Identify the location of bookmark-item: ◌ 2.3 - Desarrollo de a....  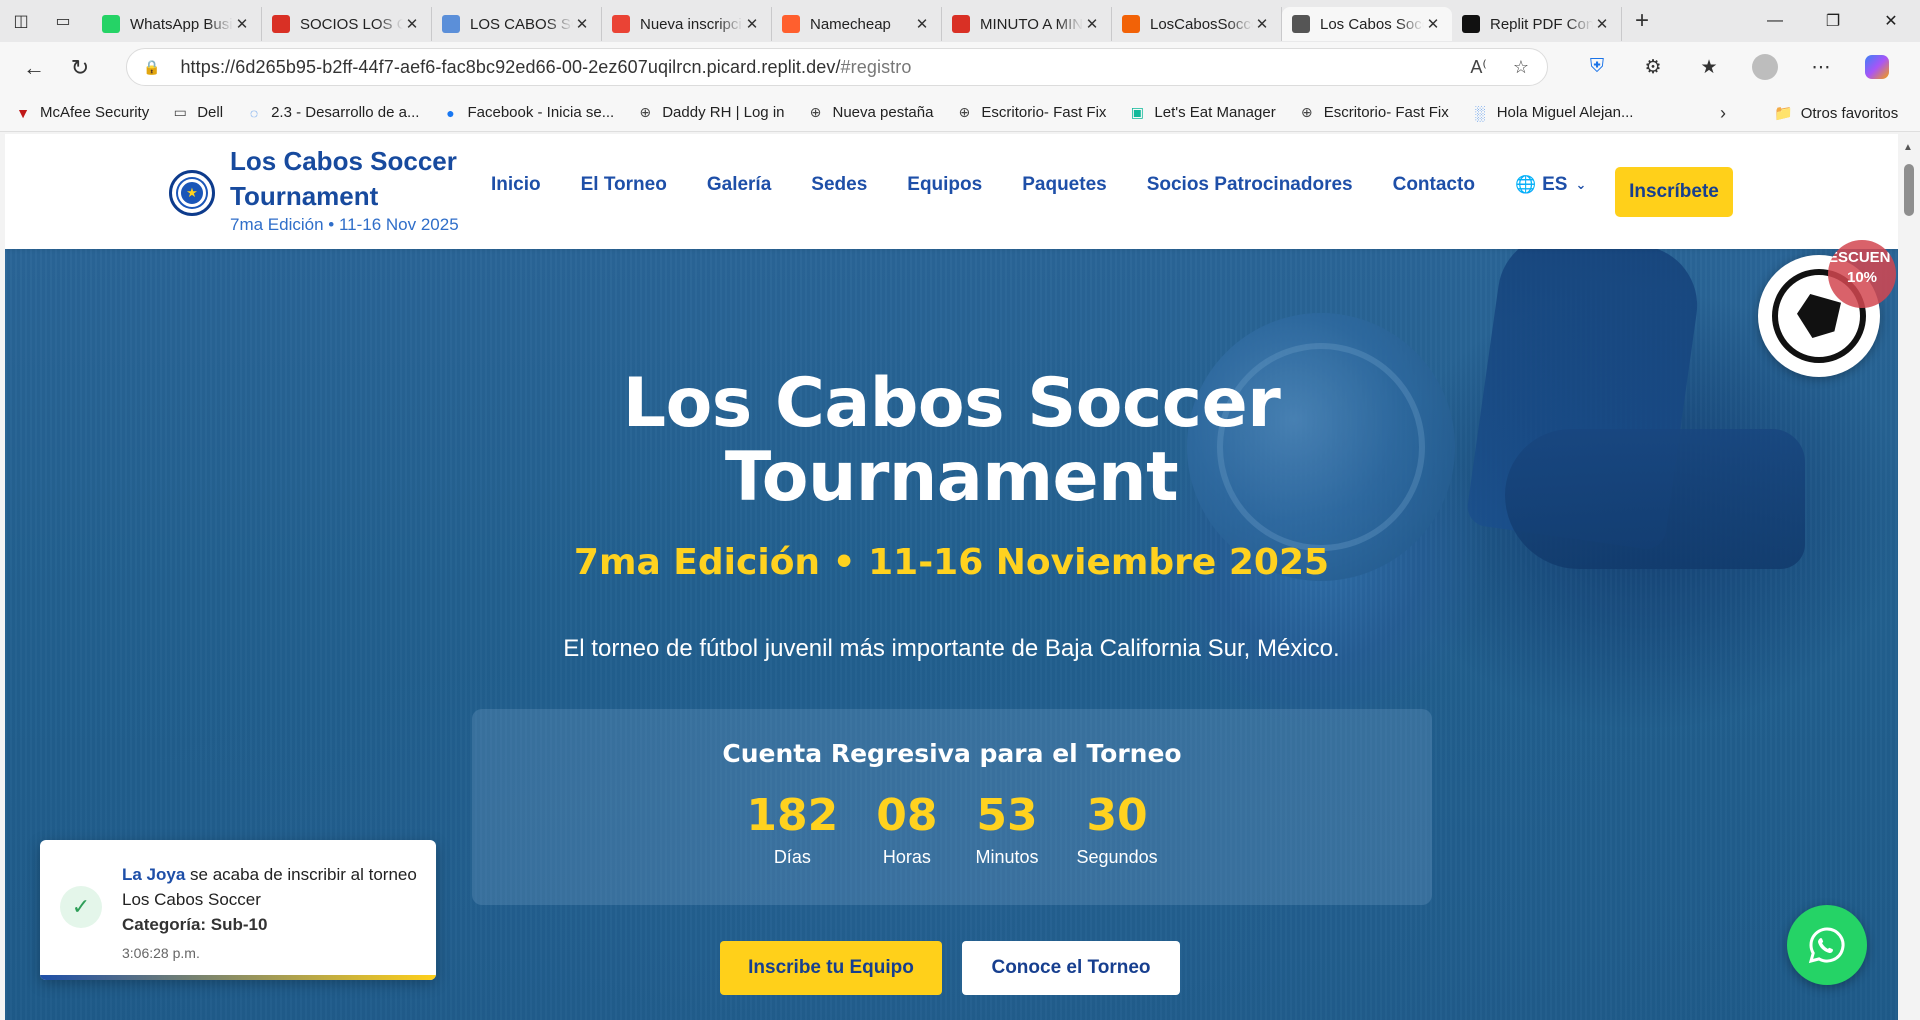
(332, 113).